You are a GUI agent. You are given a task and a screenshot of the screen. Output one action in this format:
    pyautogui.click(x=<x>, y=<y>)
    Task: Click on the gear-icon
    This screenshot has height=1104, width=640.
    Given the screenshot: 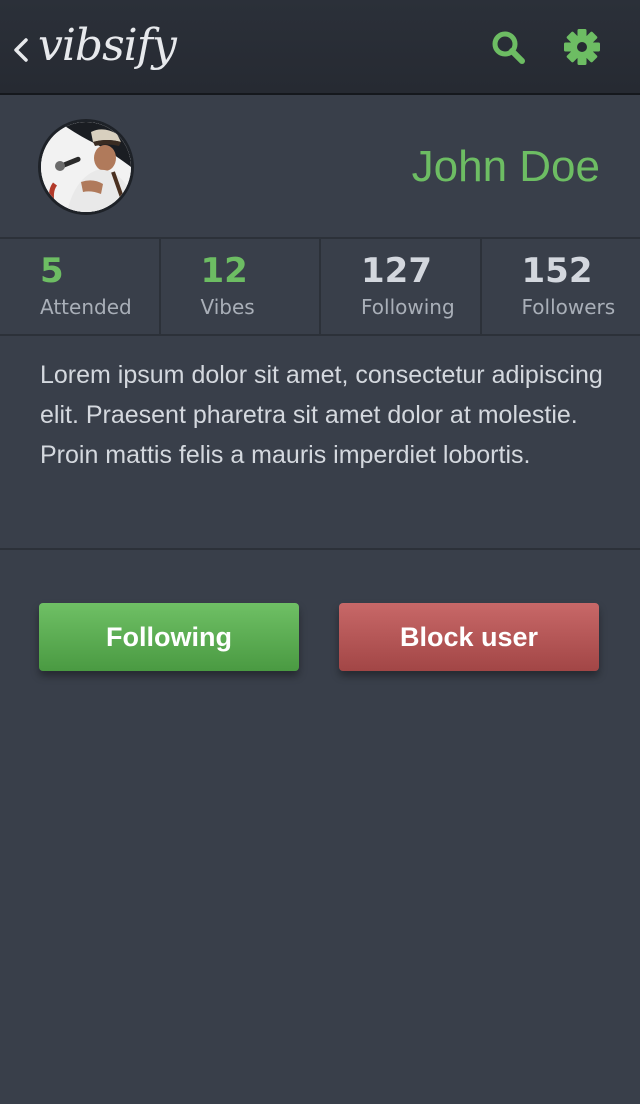 What is the action you would take?
    pyautogui.click(x=582, y=47)
    